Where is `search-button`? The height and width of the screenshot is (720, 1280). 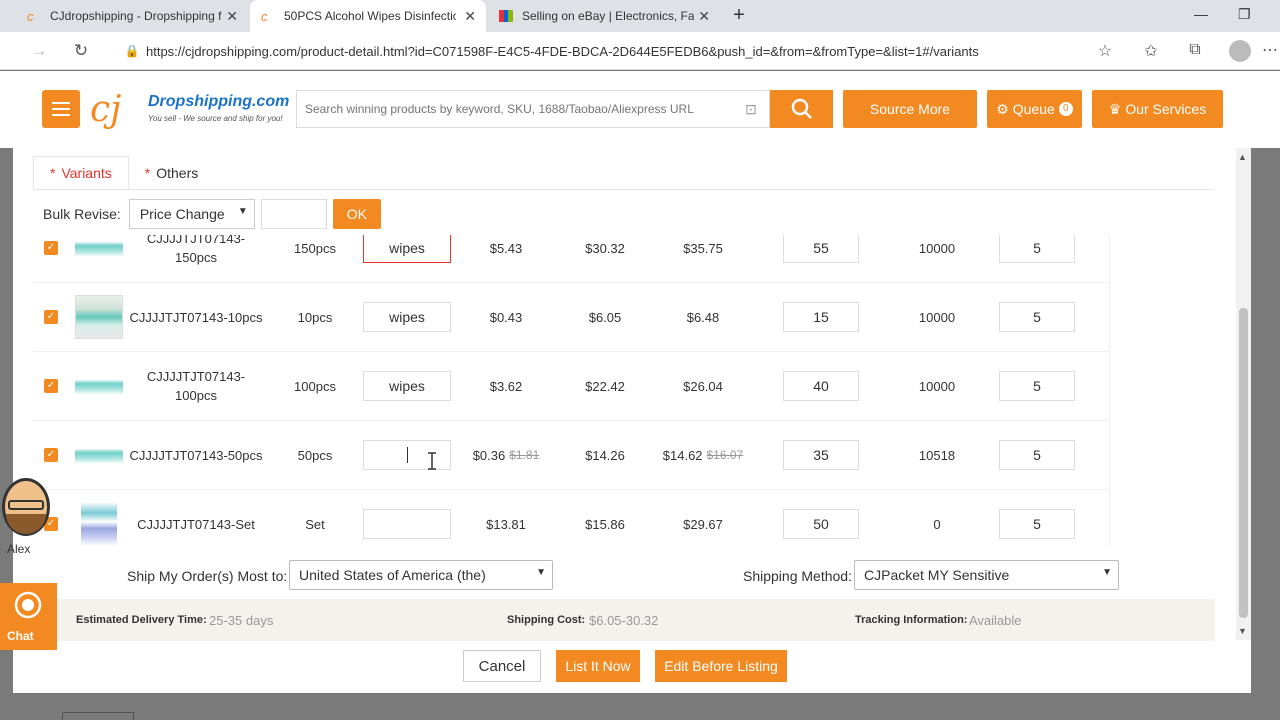
search-button is located at coordinates (801, 109).